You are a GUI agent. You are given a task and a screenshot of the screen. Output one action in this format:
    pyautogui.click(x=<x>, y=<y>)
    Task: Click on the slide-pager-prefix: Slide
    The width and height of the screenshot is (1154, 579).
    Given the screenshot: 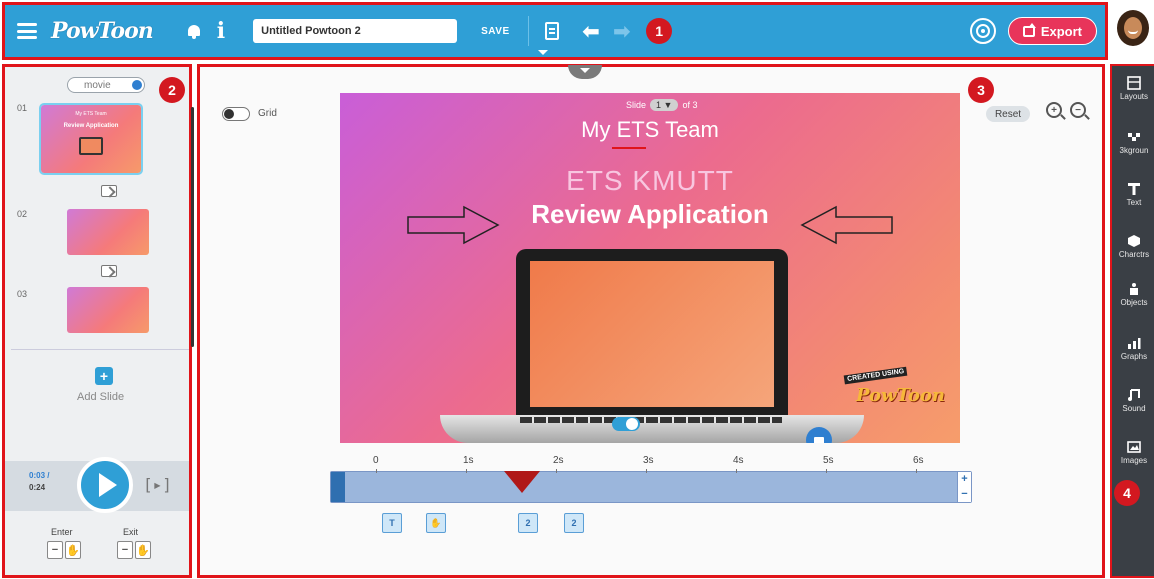 What is the action you would take?
    pyautogui.click(x=636, y=105)
    